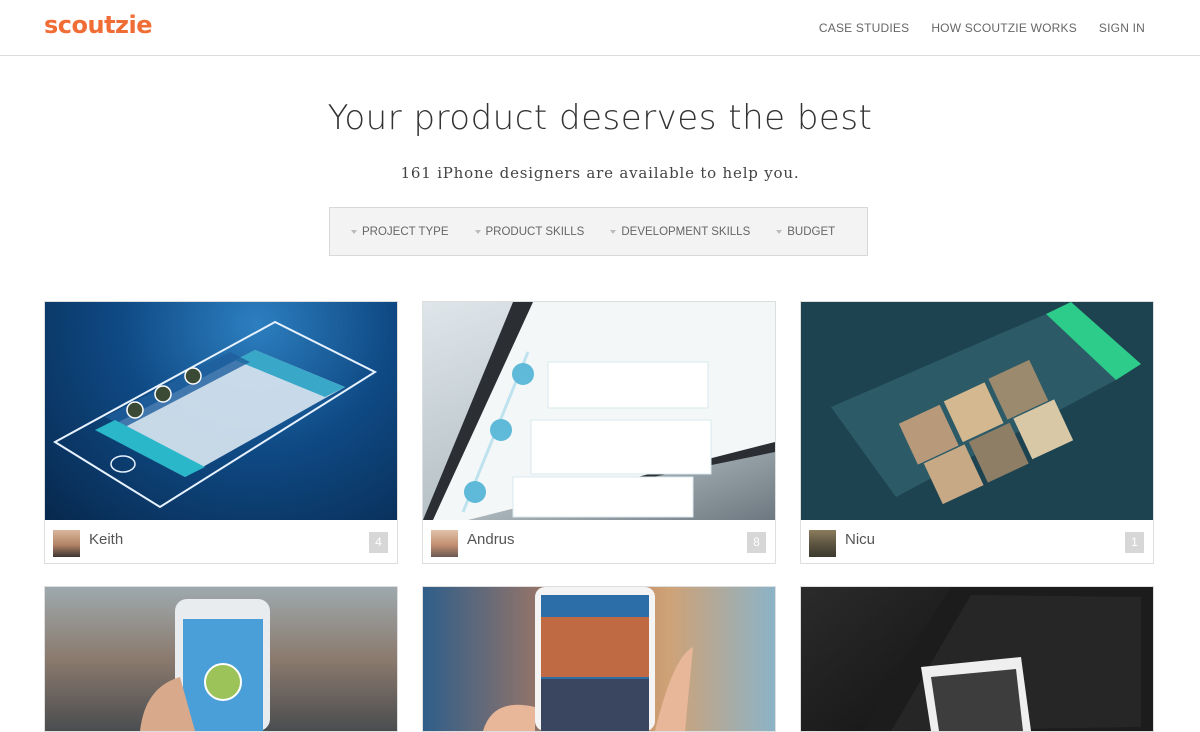 Image resolution: width=1200 pixels, height=732 pixels. Describe the element at coordinates (600, 118) in the screenshot. I see `hero-title: Your product deserves the best` at that location.